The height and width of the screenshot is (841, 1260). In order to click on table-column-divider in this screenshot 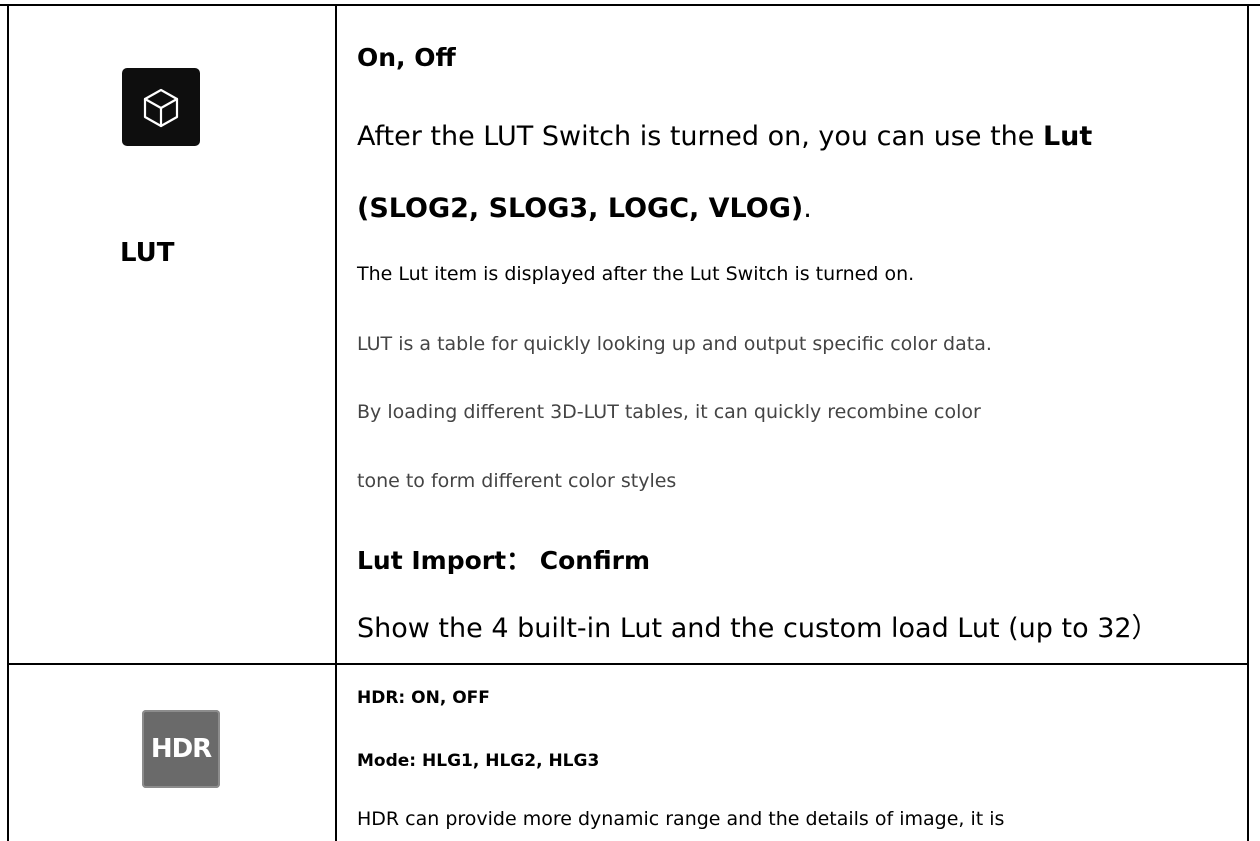, I will do `click(336, 422)`.